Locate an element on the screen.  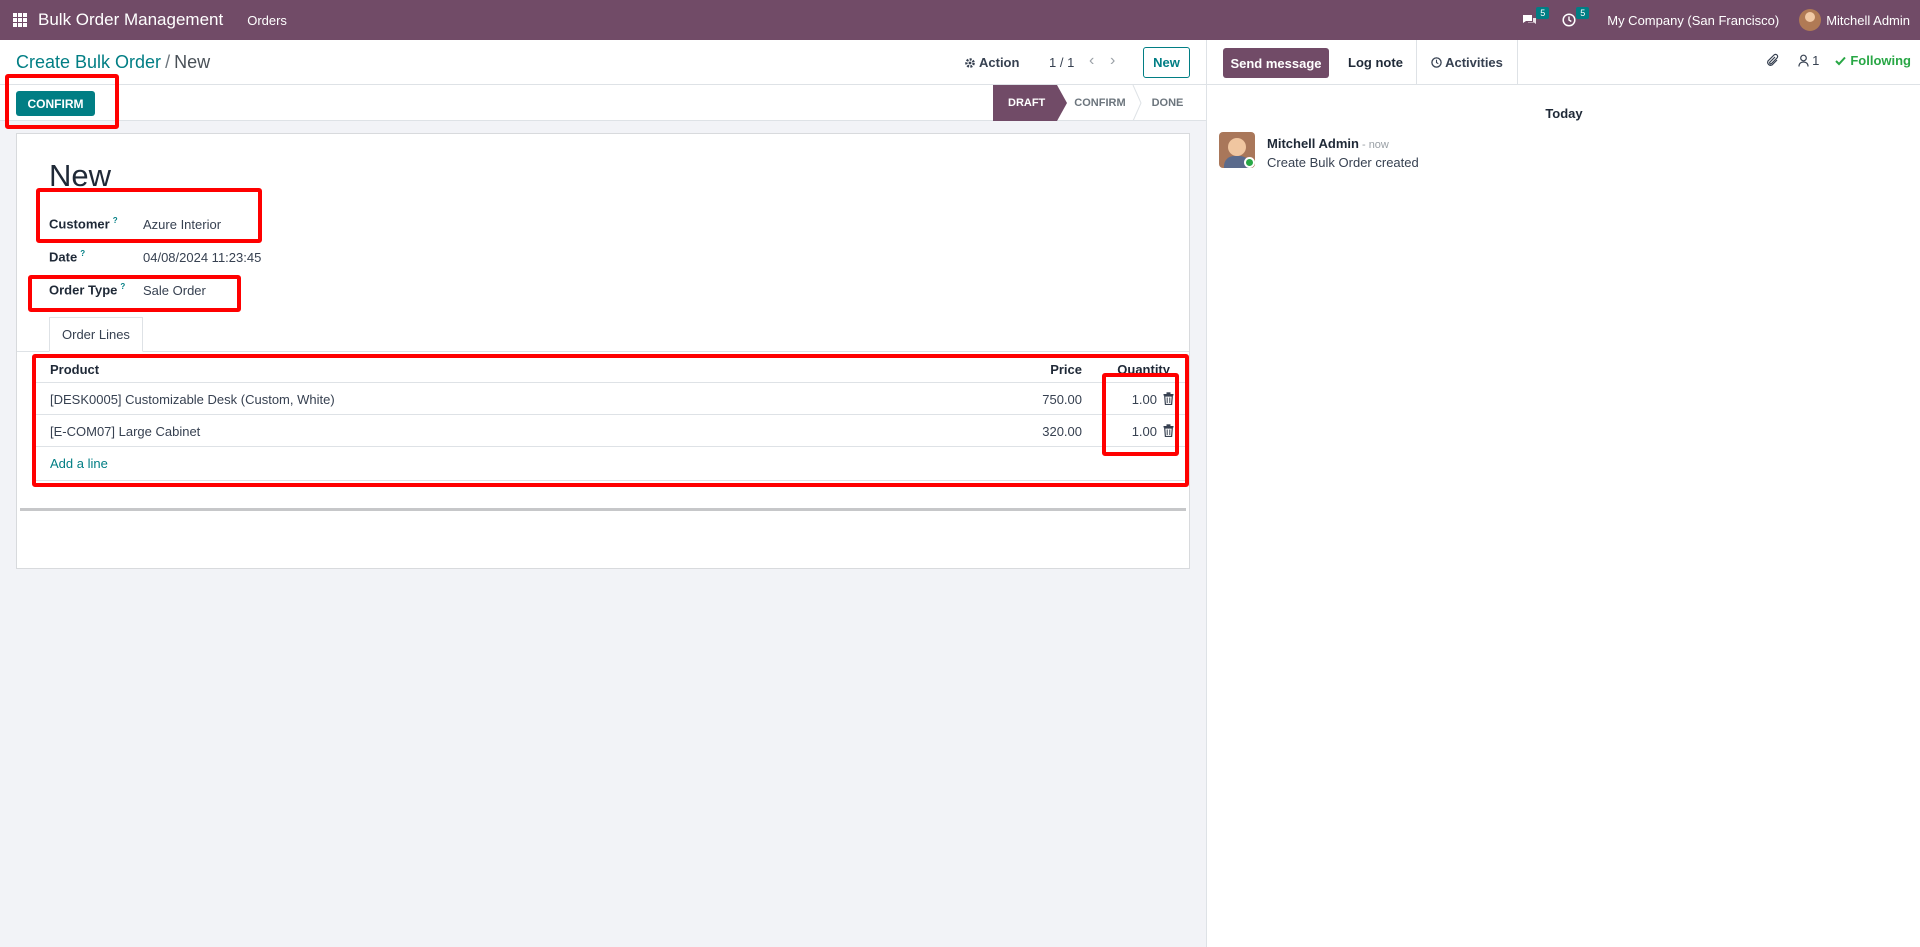
order-type-field: Sale Order is located at coordinates (174, 290).